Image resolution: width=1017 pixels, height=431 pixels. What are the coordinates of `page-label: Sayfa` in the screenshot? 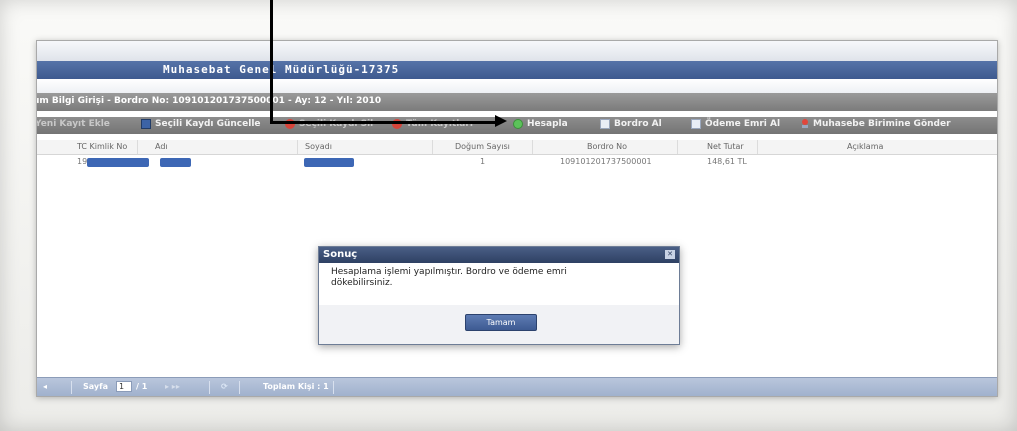 It's located at (96, 386).